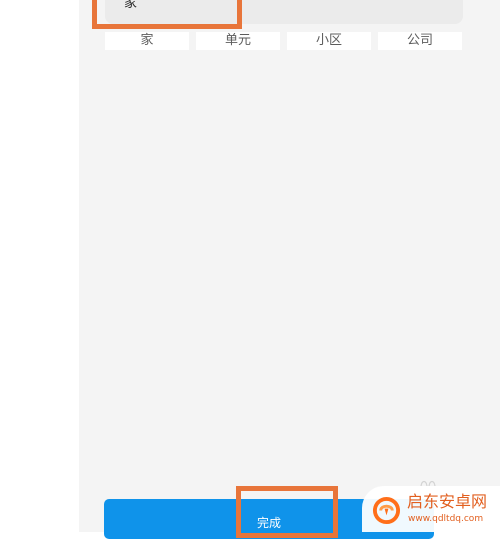 This screenshot has width=500, height=547. I want to click on input-highlight-frame, so click(167, 14).